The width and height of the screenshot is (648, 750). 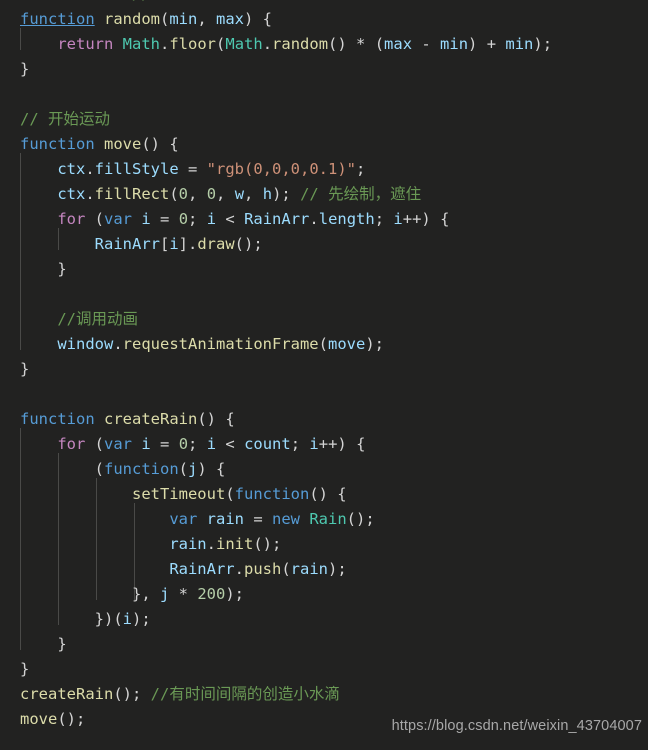 I want to click on code-line: function random(min, max) {, so click(x=146, y=19).